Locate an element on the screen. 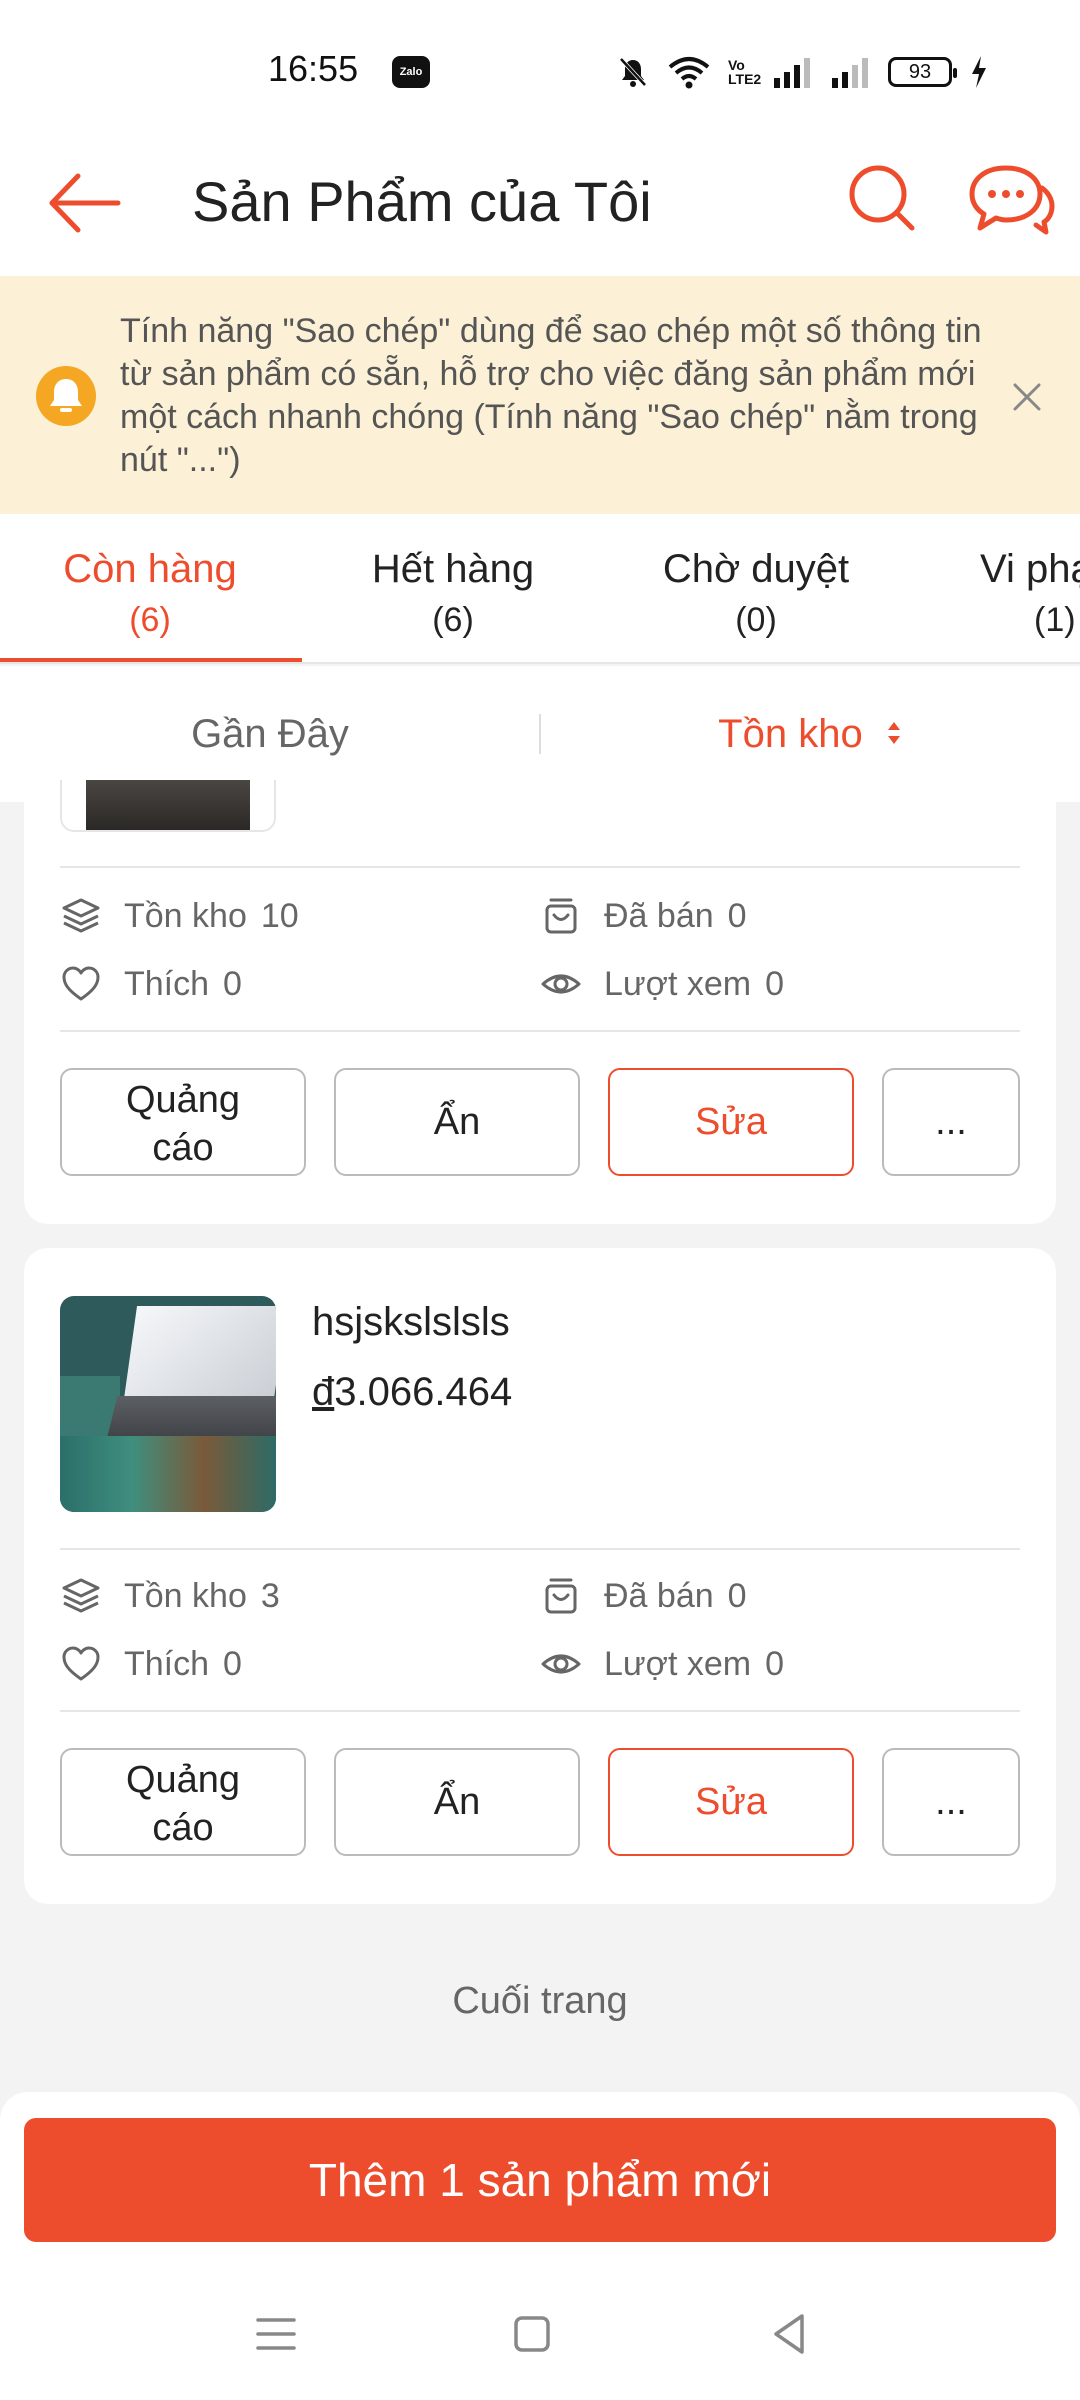 This screenshot has height=2400, width=1080. tab-label: Vi phạm is located at coordinates (1030, 569).